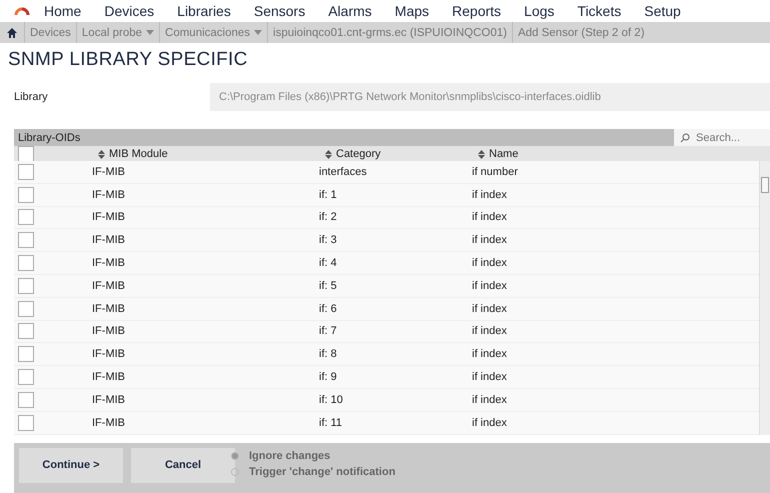 The height and width of the screenshot is (493, 770). What do you see at coordinates (322, 472) in the screenshot?
I see `option-label: Trigger 'change' notification` at bounding box center [322, 472].